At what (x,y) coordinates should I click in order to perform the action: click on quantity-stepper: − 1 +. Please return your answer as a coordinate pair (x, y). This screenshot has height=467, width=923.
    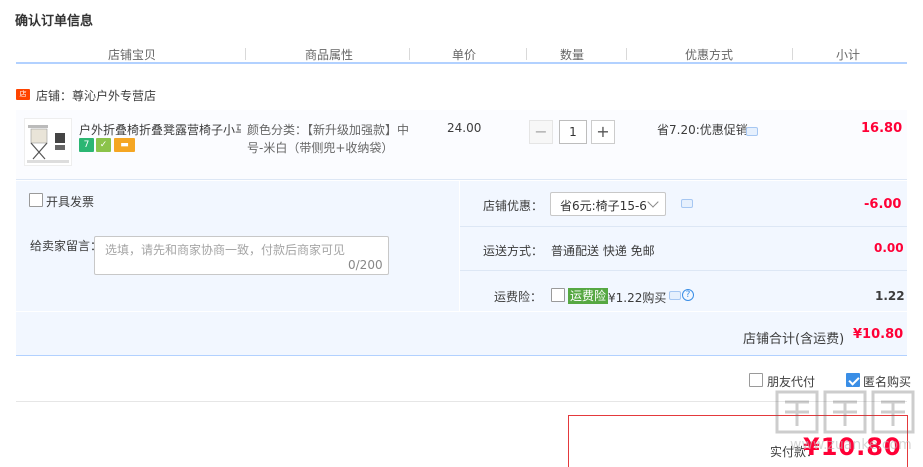
    Looking at the image, I should click on (572, 132).